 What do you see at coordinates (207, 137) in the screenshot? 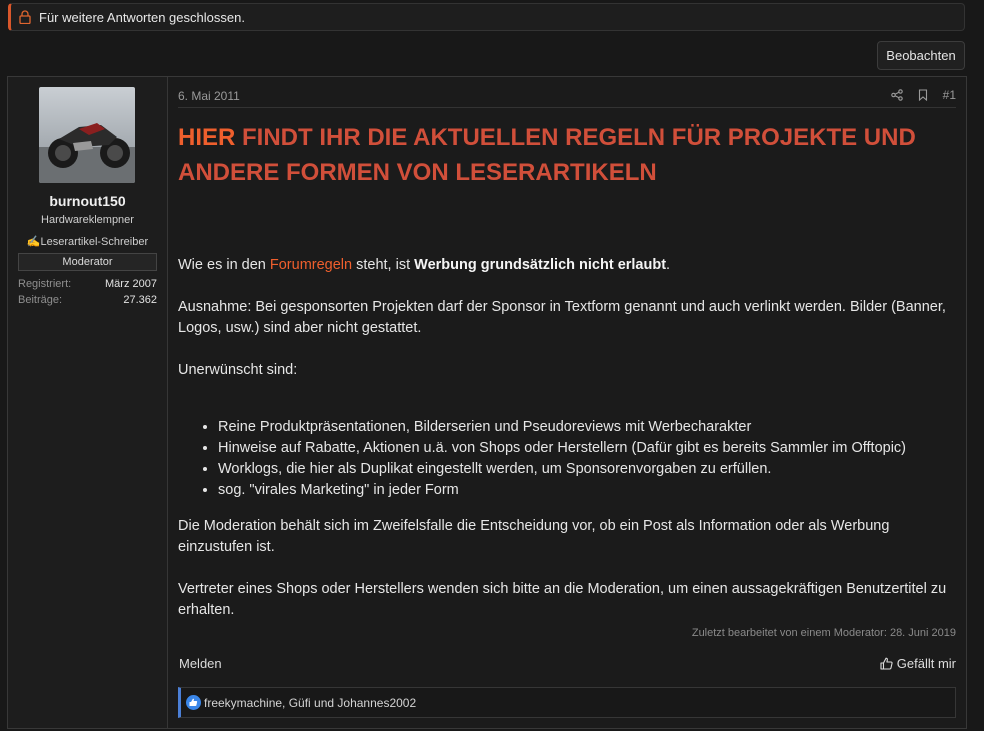
I see `headline-highlight: HIER` at bounding box center [207, 137].